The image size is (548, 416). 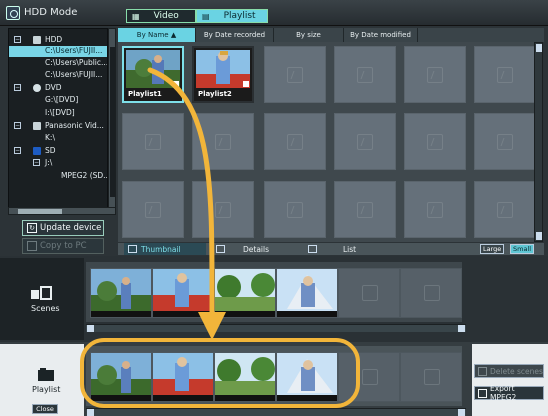 What do you see at coordinates (58, 100) in the screenshot?
I see `tree-item-drive: G:\[DVD]` at bounding box center [58, 100].